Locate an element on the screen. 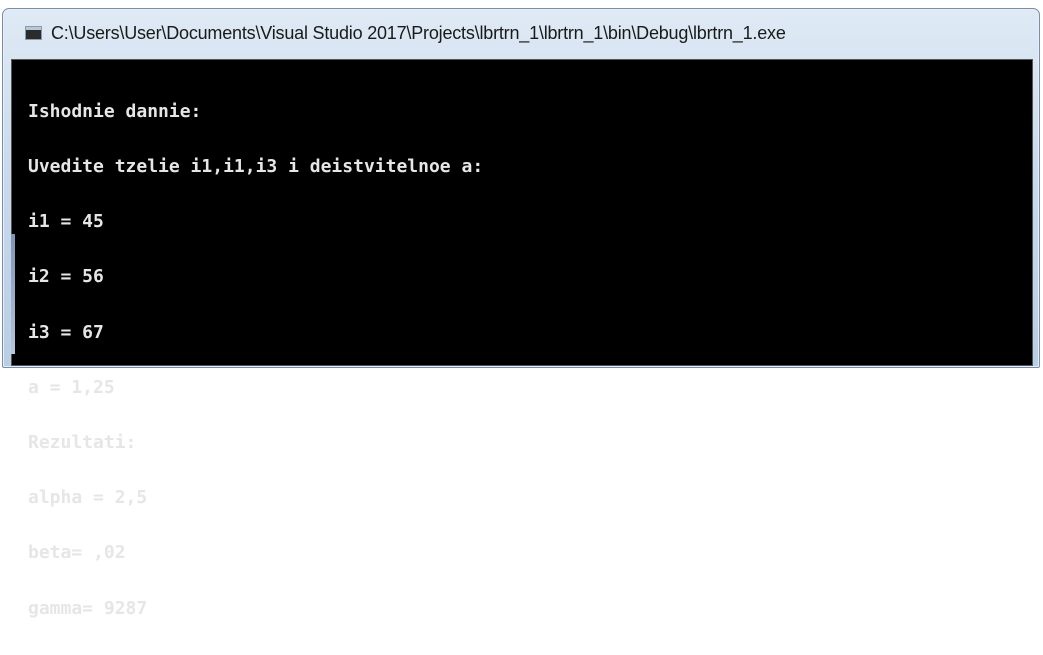 This screenshot has height=655, width=1043. console-line: Rezultati: is located at coordinates (82, 443).